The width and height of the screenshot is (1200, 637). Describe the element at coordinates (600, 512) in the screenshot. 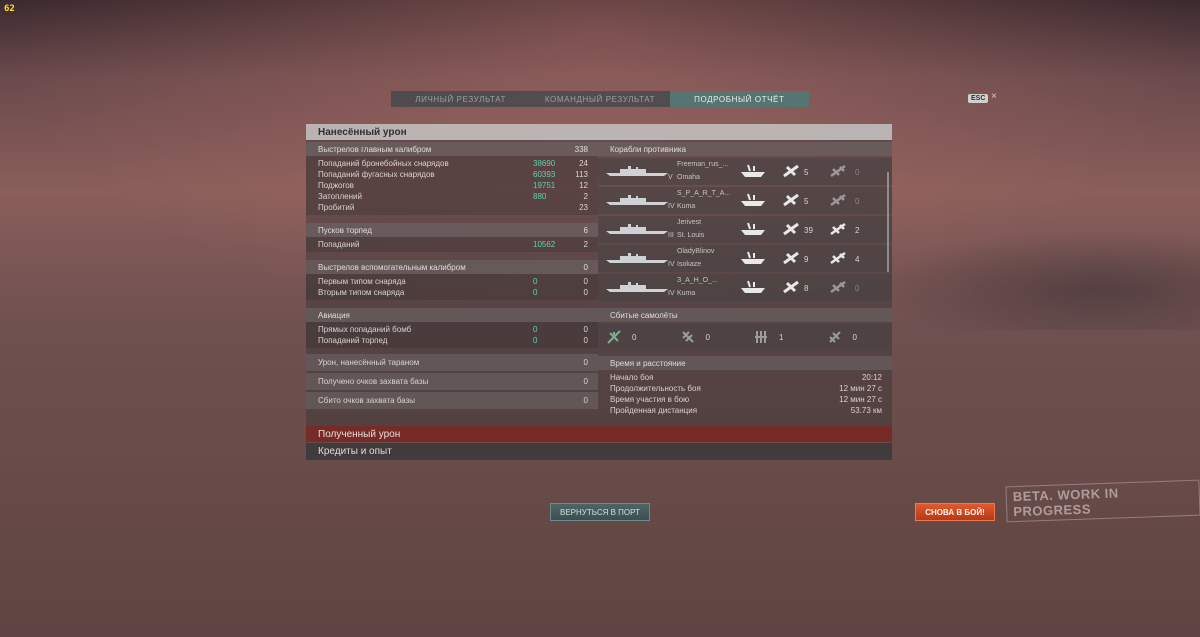

I see `return-to-port-button: ВЕРНУТЬСЯ В ПОРТ` at that location.